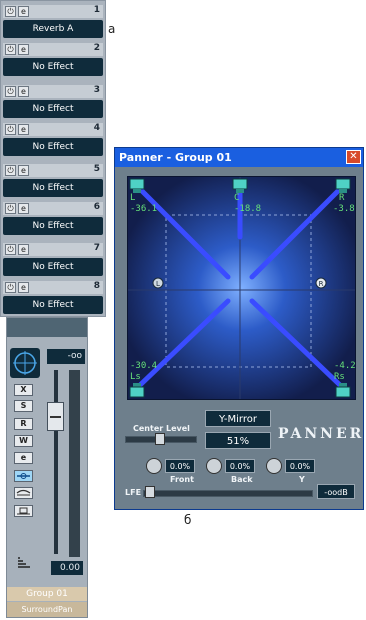 The width and height of the screenshot is (366, 620). I want to click on solo-button: S, so click(23, 406).